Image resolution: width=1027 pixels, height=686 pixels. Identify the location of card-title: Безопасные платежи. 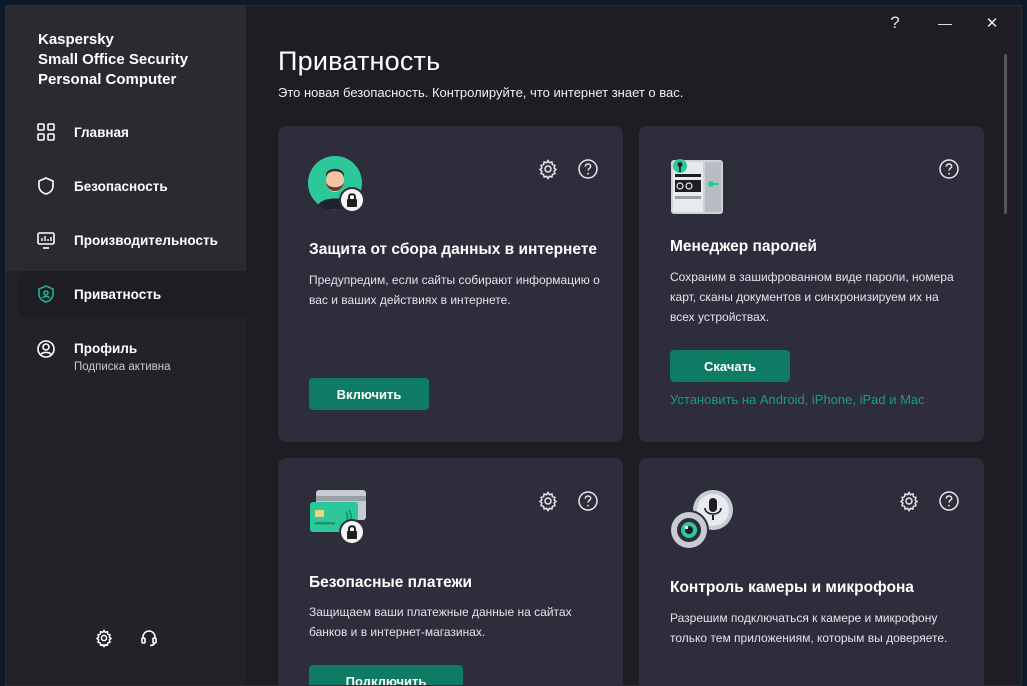
(391, 582).